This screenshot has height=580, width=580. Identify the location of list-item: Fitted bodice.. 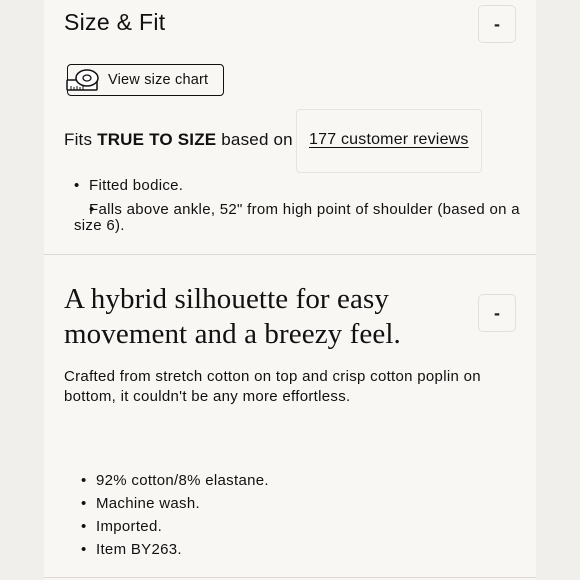
(299, 186).